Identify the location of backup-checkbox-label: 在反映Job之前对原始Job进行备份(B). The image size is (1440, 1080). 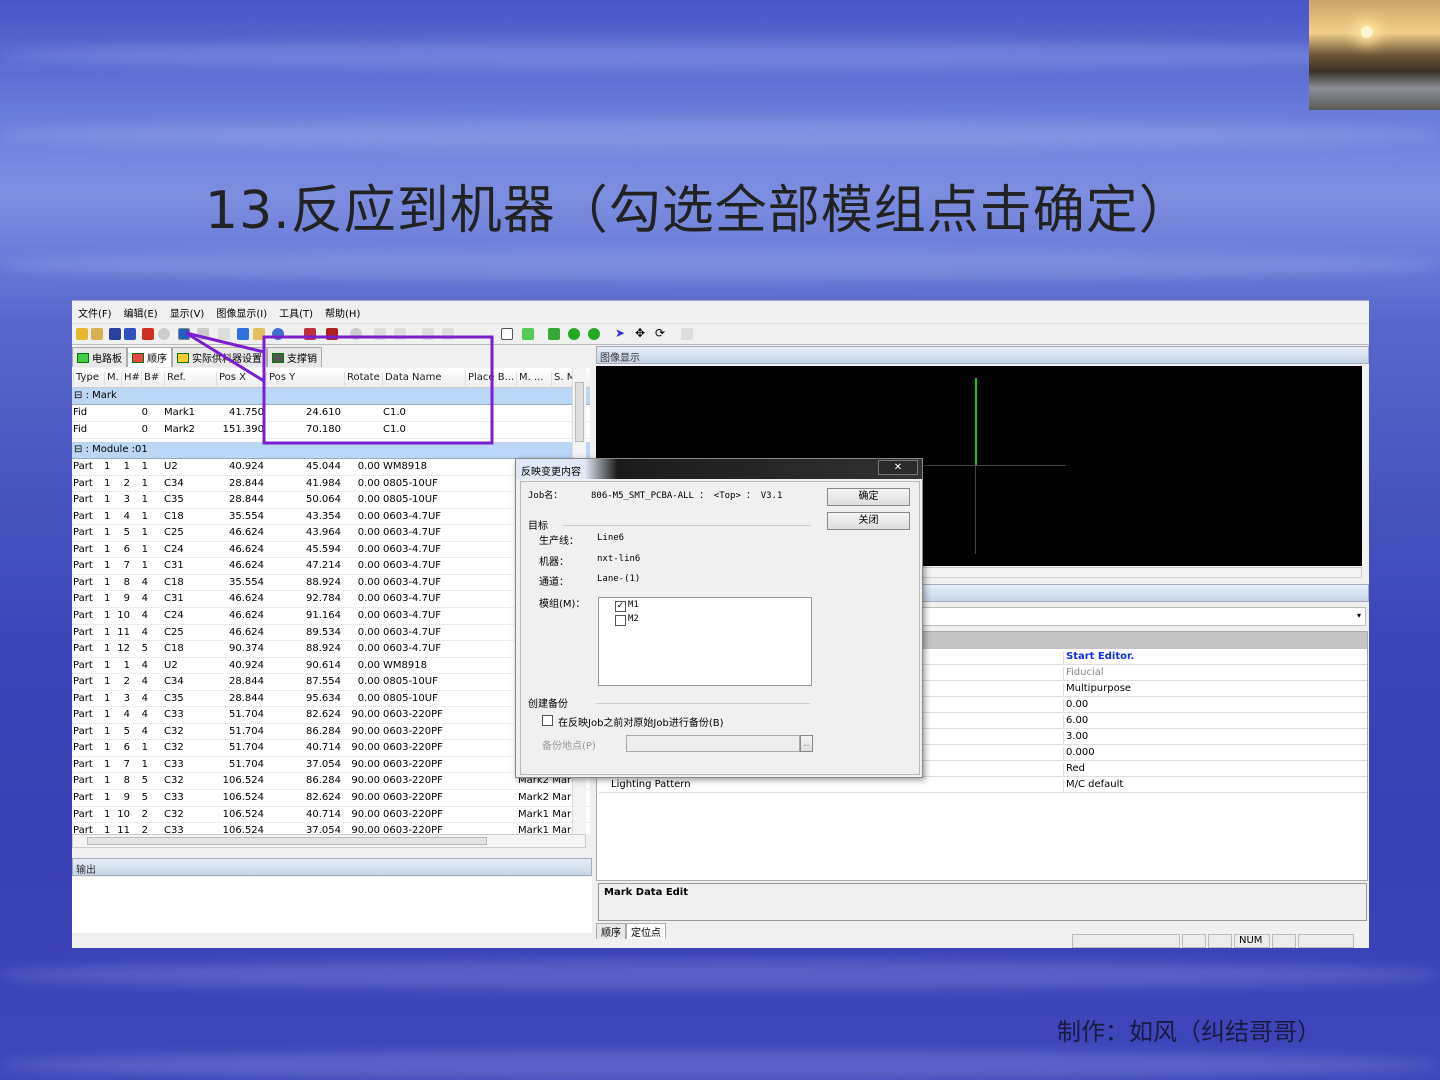
(641, 723).